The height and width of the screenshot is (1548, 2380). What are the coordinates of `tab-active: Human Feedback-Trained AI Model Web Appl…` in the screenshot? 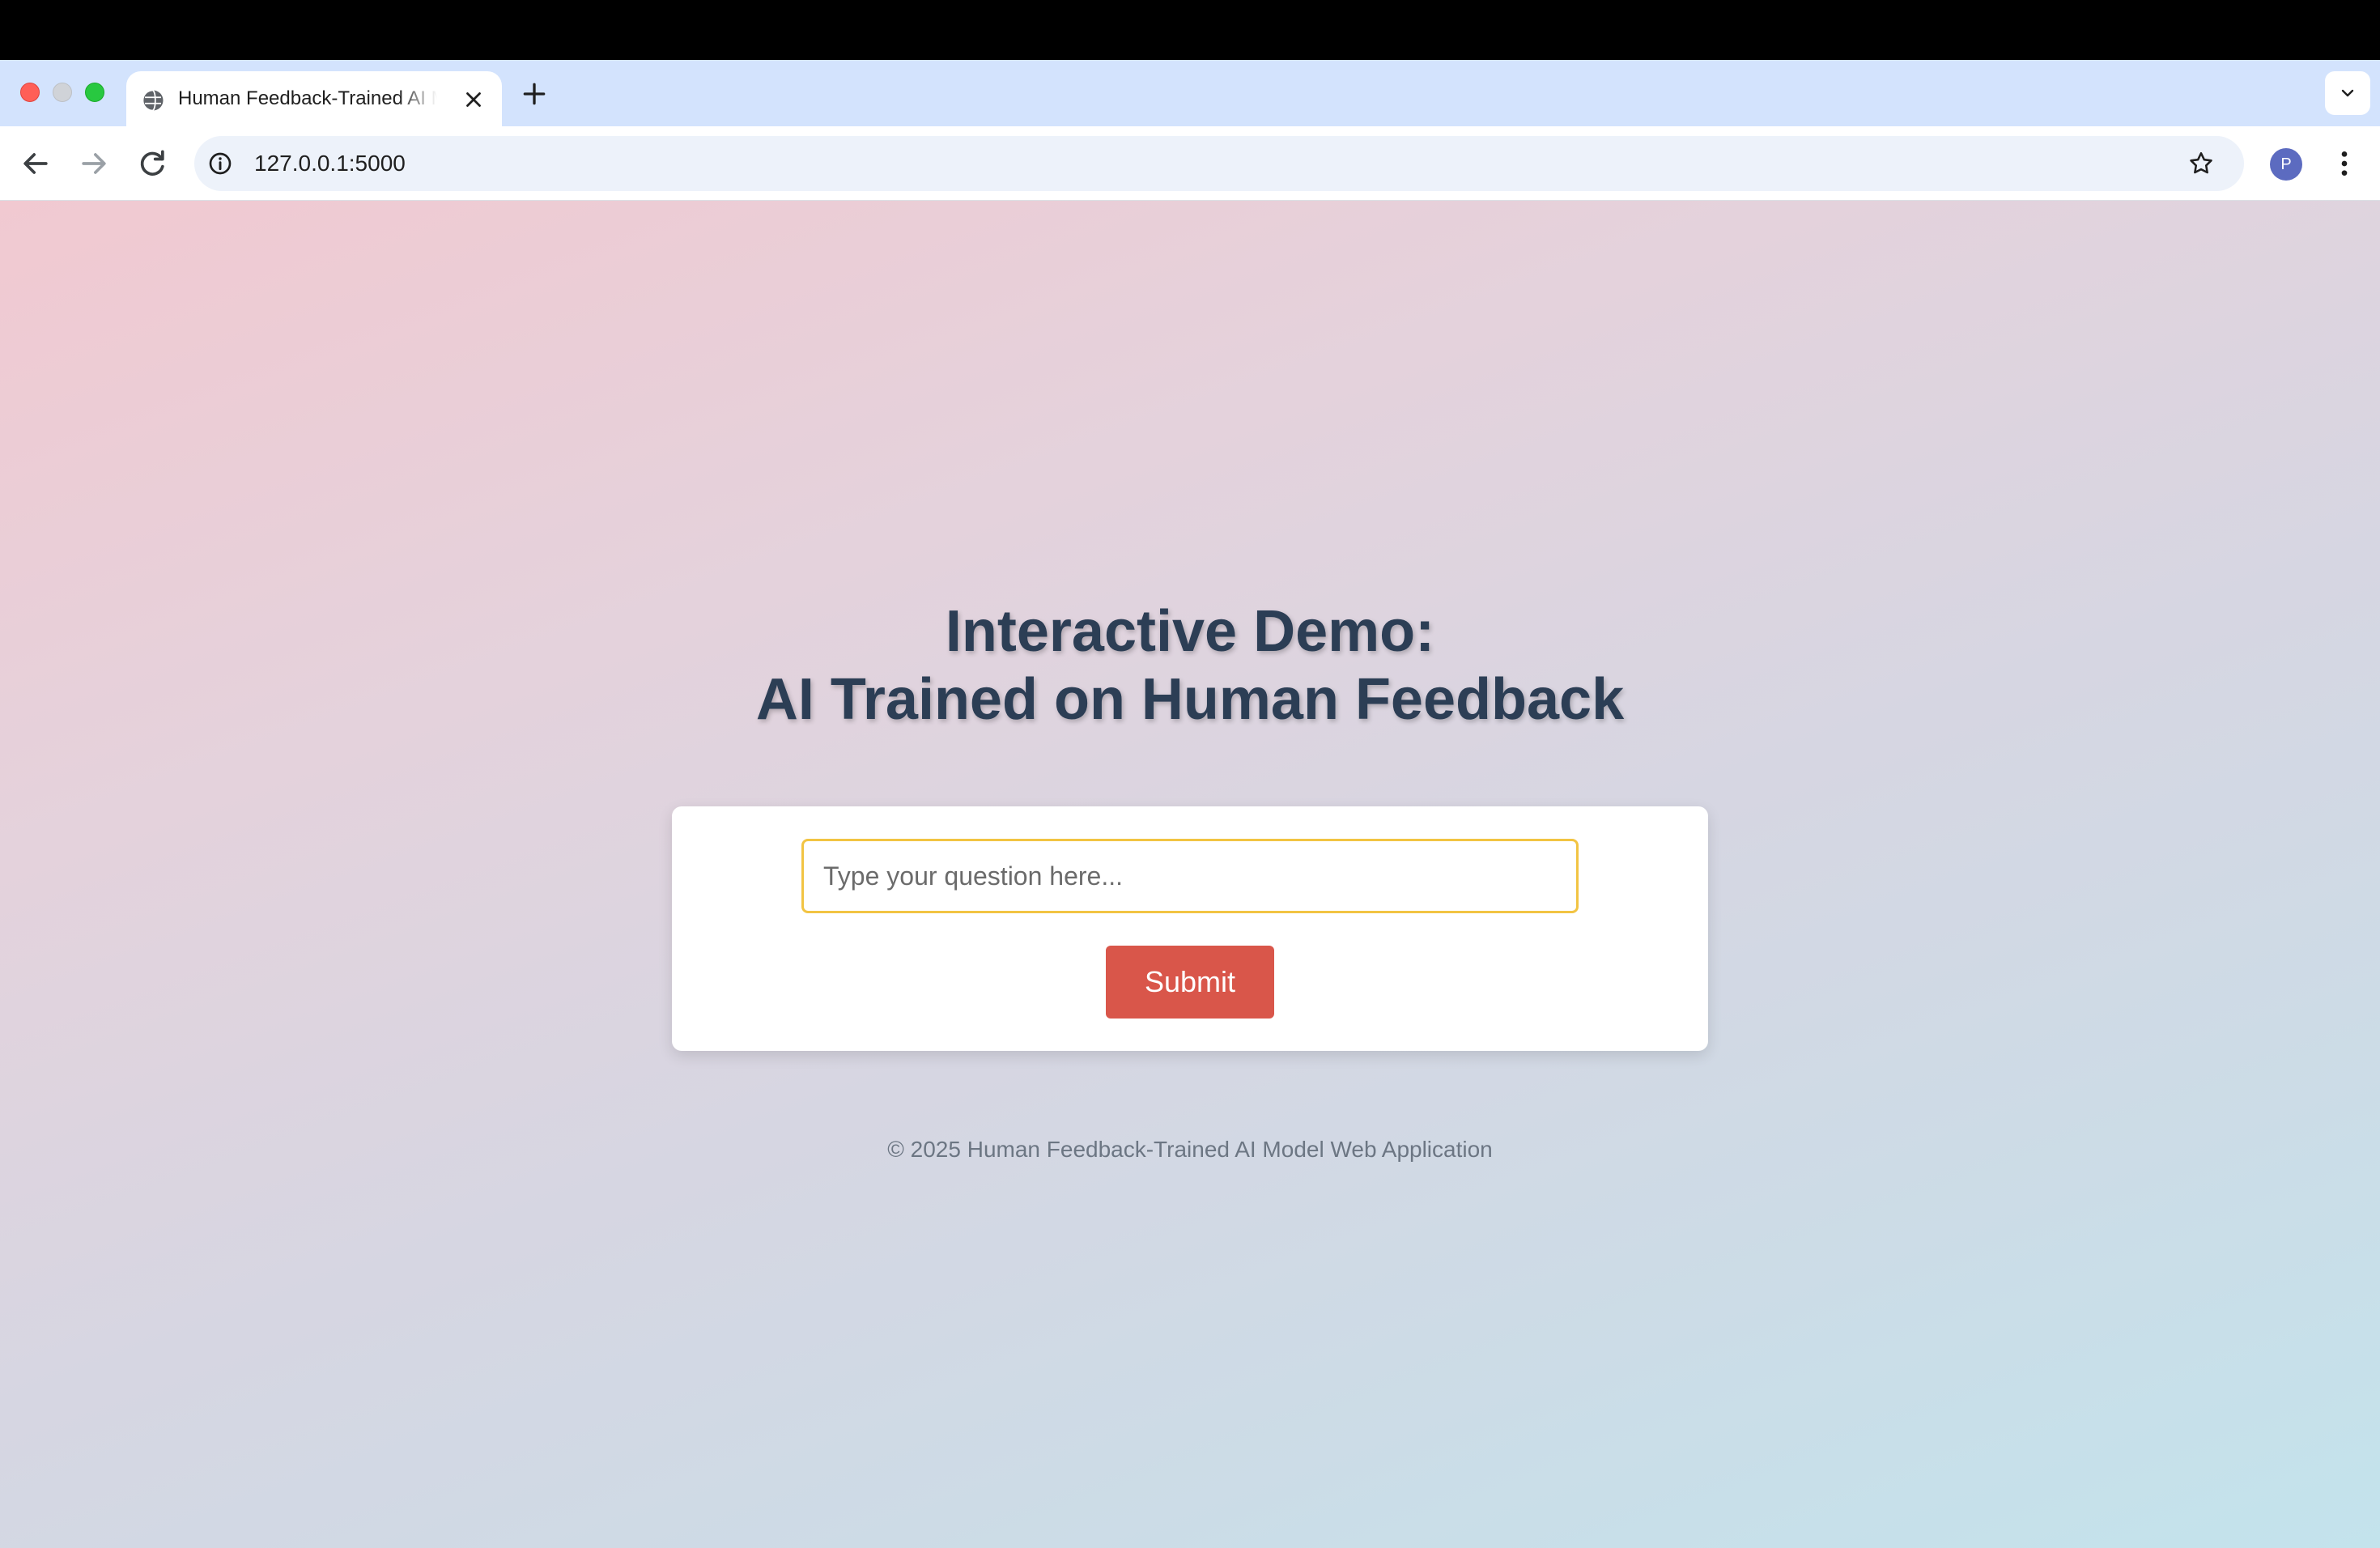 It's located at (314, 99).